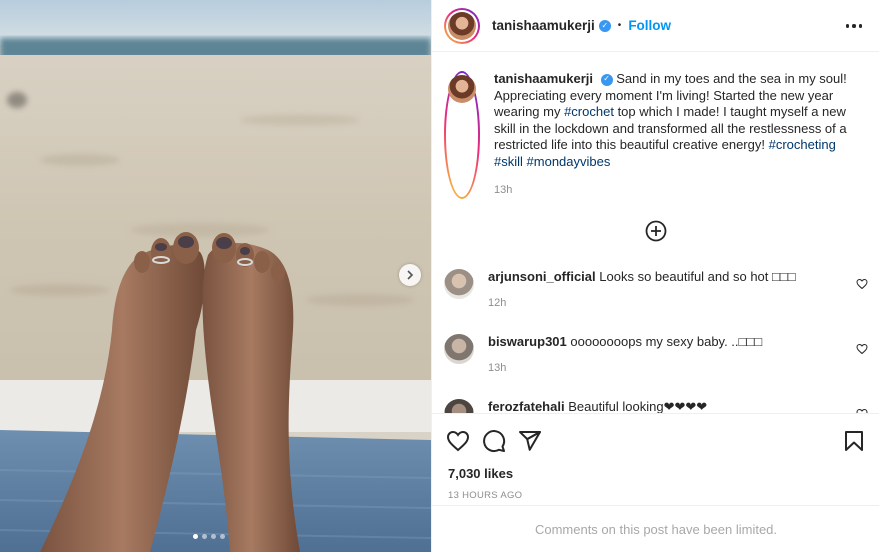 The height and width of the screenshot is (552, 879). What do you see at coordinates (526, 406) in the screenshot?
I see `comment-username: ferozfatehali` at bounding box center [526, 406].